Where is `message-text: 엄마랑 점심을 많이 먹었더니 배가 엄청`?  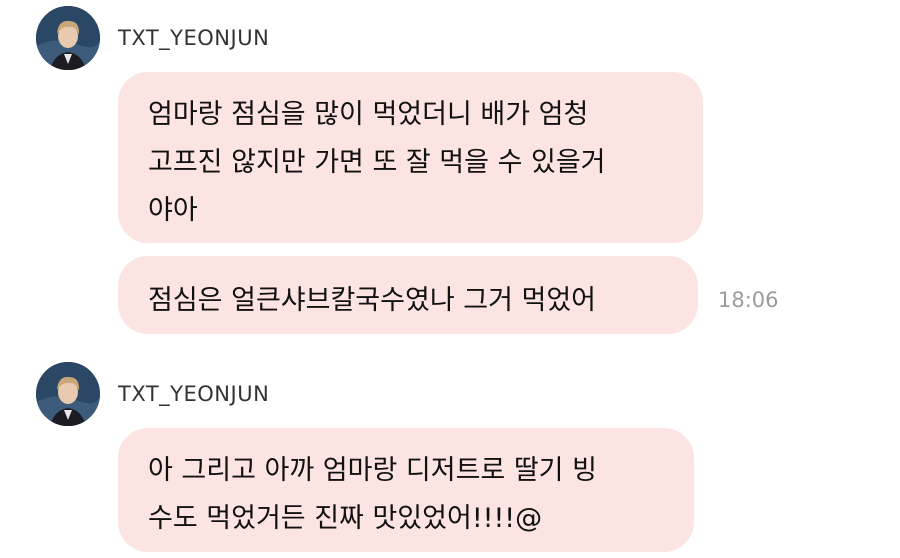 message-text: 엄마랑 점심을 많이 먹었더니 배가 엄청 is located at coordinates (368, 114).